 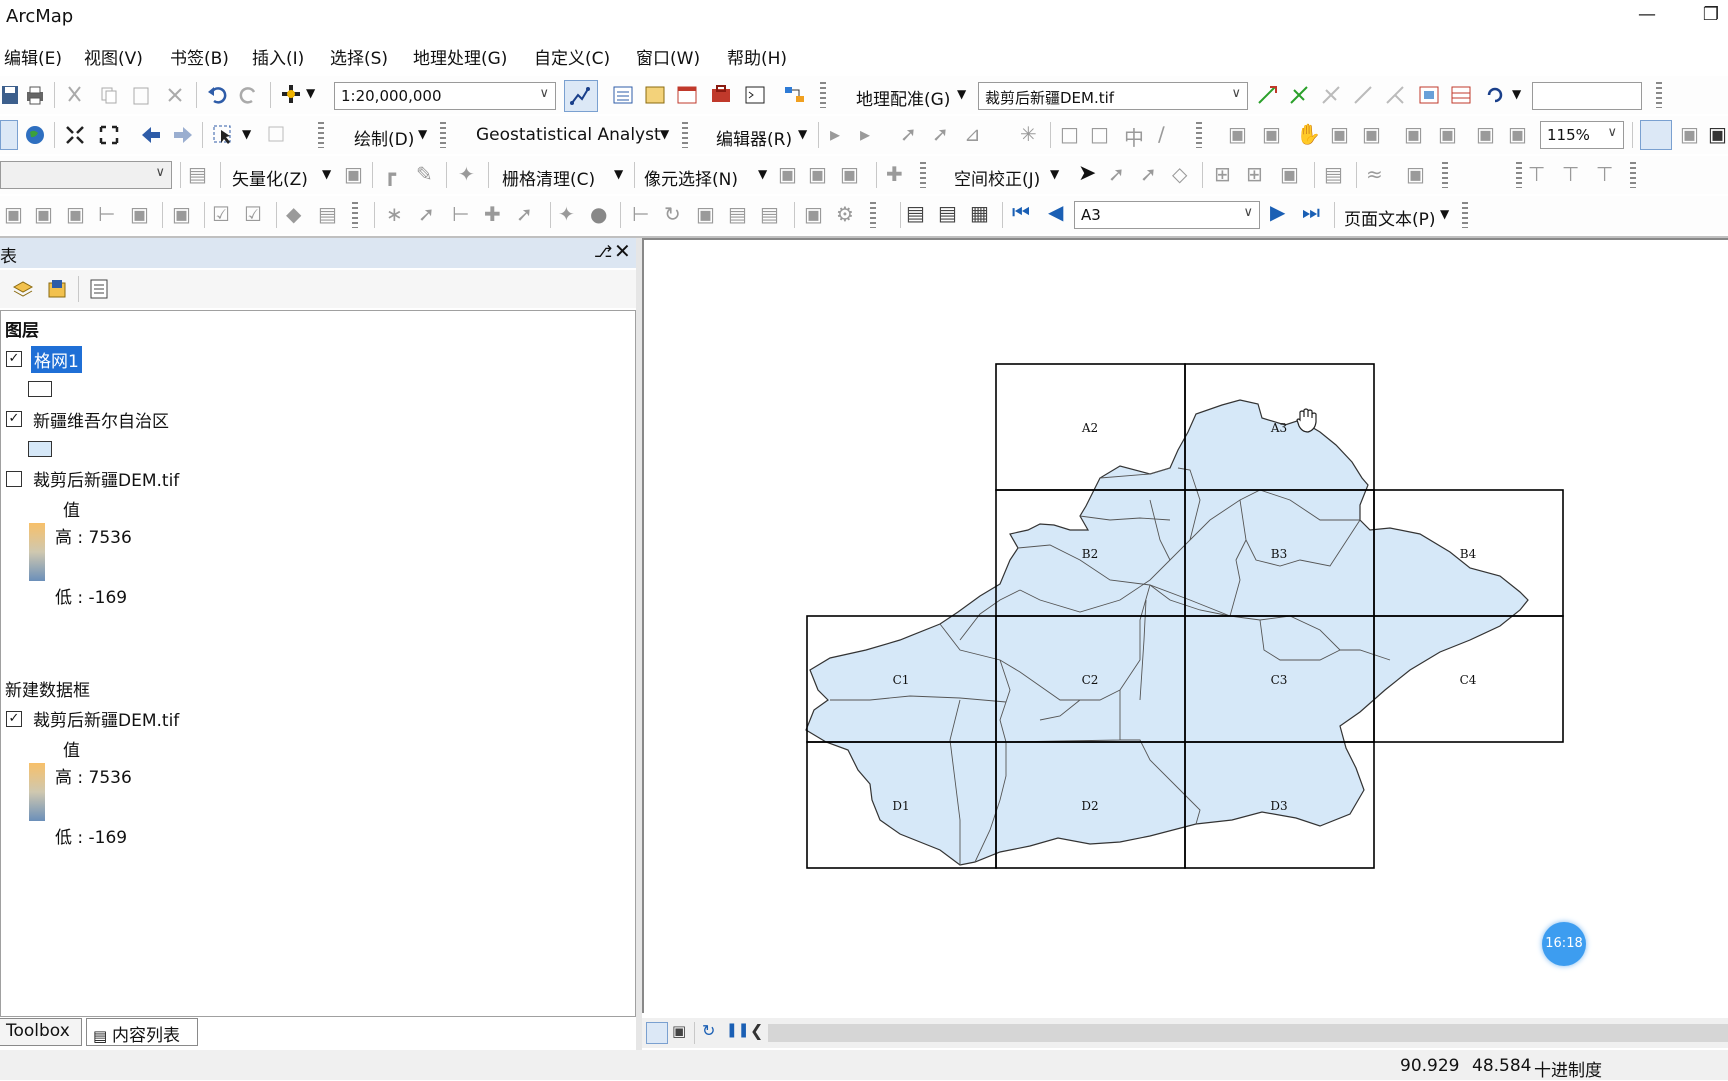 I want to click on refresh-icon: ↻, so click(x=708, y=1030).